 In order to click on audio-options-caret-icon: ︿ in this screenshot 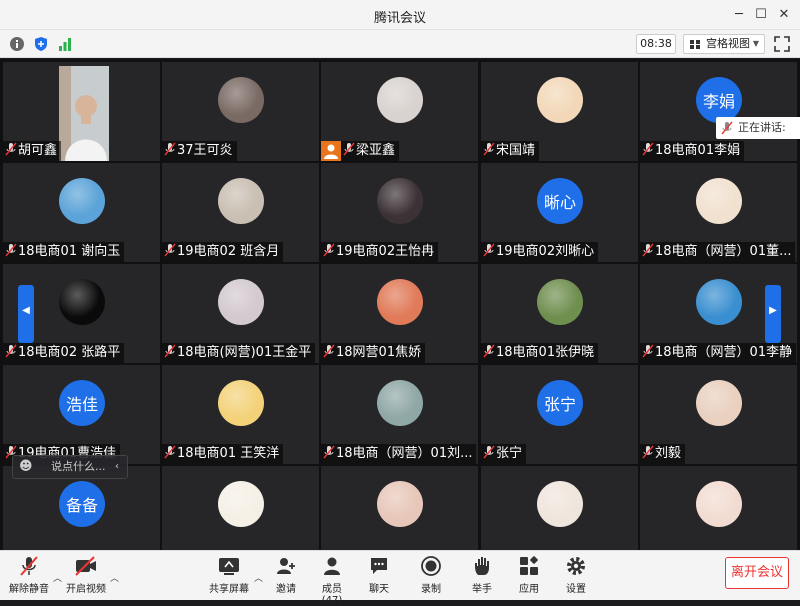, I will do `click(57, 577)`.